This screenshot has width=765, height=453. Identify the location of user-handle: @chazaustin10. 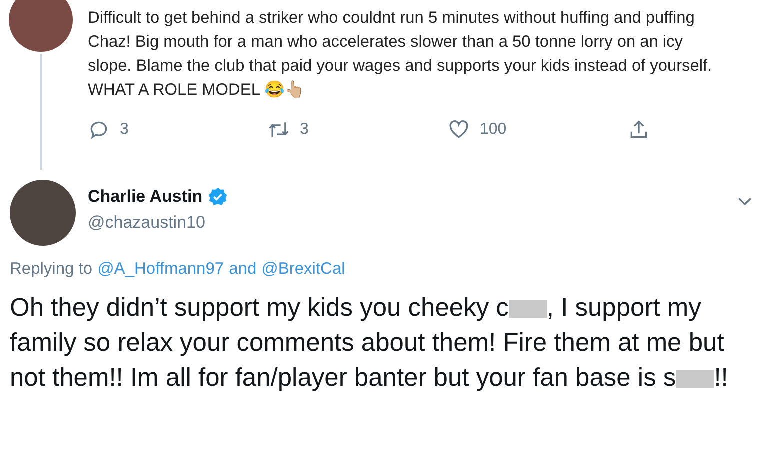
(158, 223).